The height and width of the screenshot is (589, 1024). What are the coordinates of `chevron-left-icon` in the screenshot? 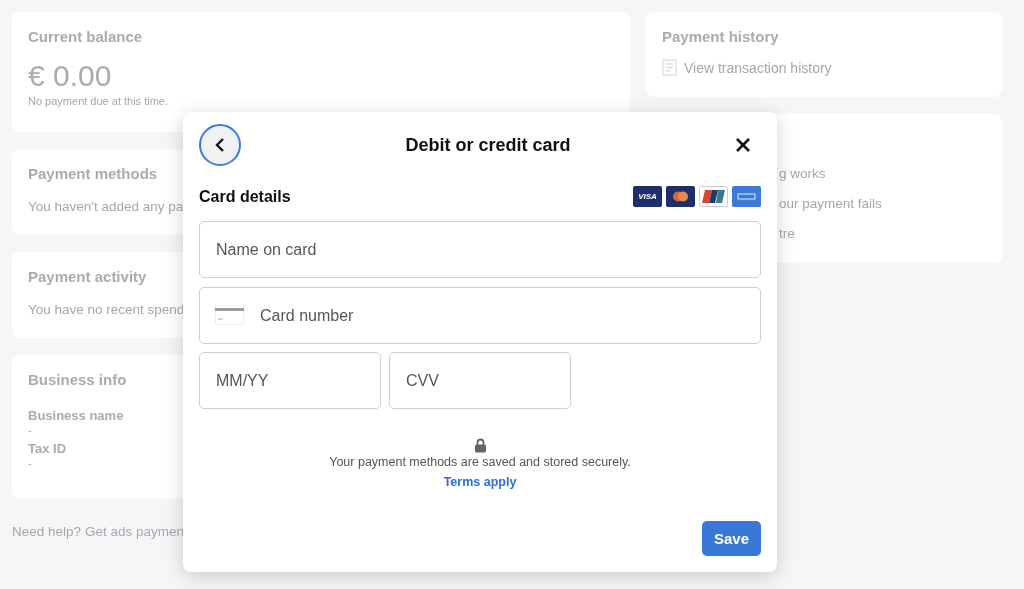 It's located at (220, 145).